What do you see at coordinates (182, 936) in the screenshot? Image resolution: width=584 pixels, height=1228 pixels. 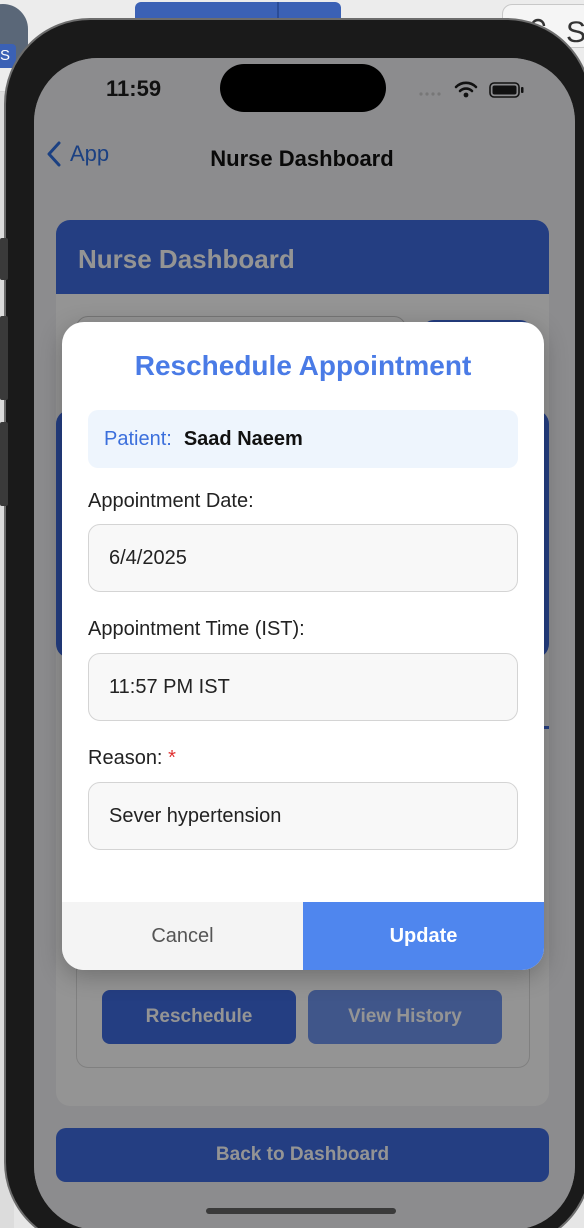 I see `cancel-button: Cancel` at bounding box center [182, 936].